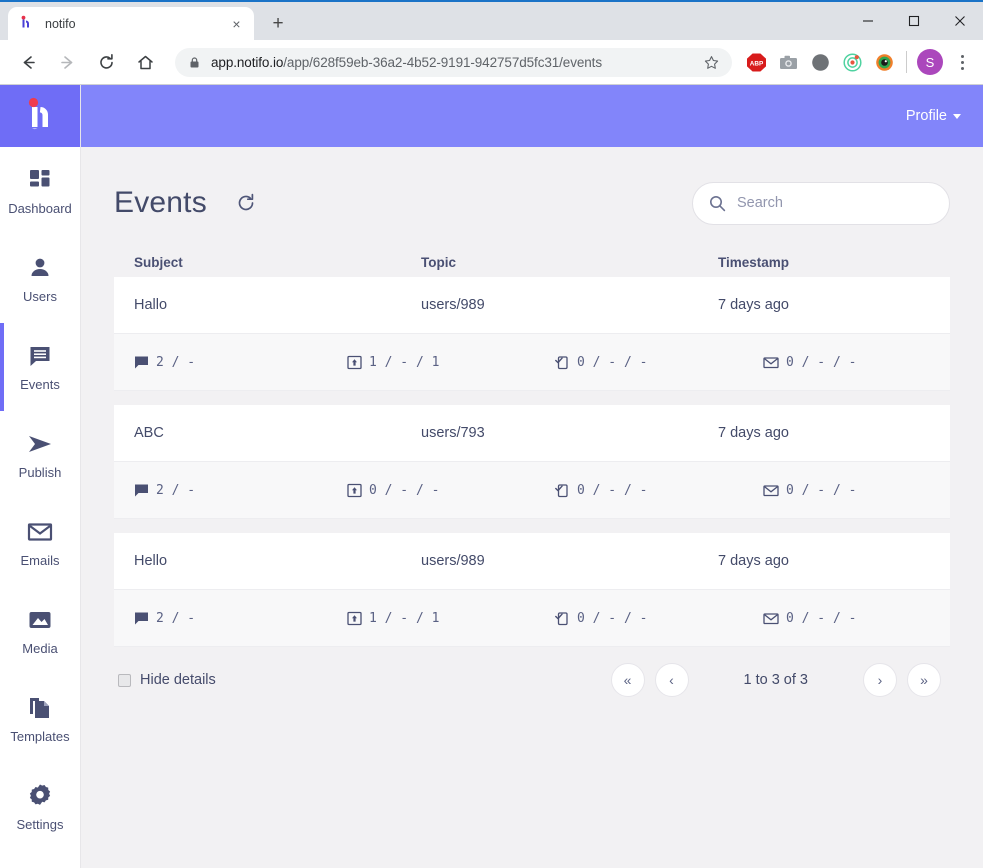 The height and width of the screenshot is (868, 983). I want to click on user-icon, so click(40, 268).